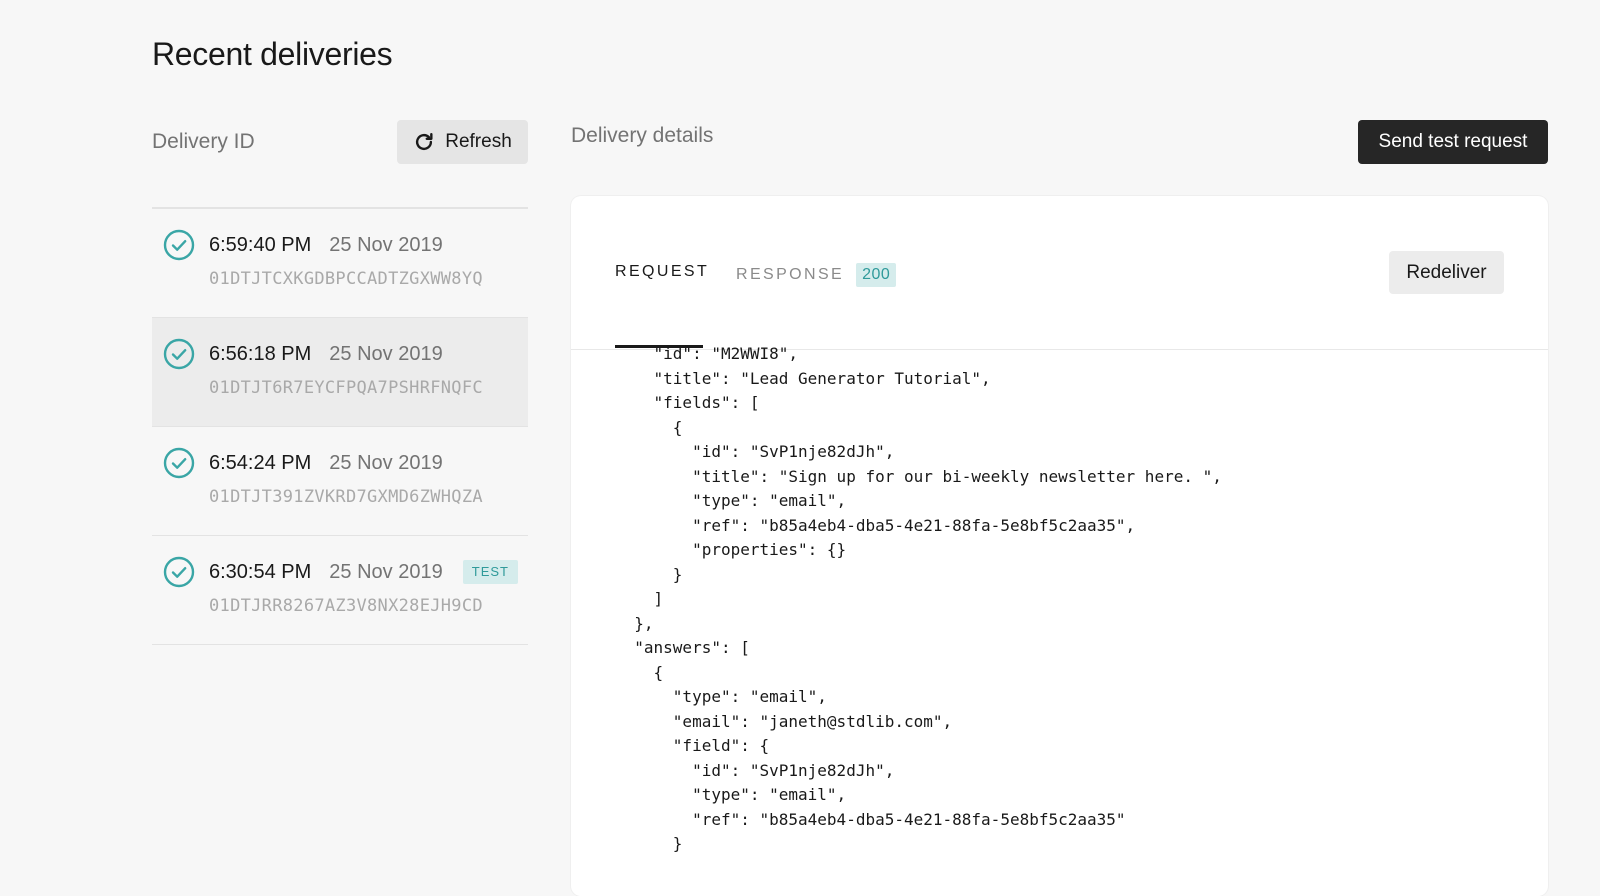  I want to click on refresh-icon, so click(424, 142).